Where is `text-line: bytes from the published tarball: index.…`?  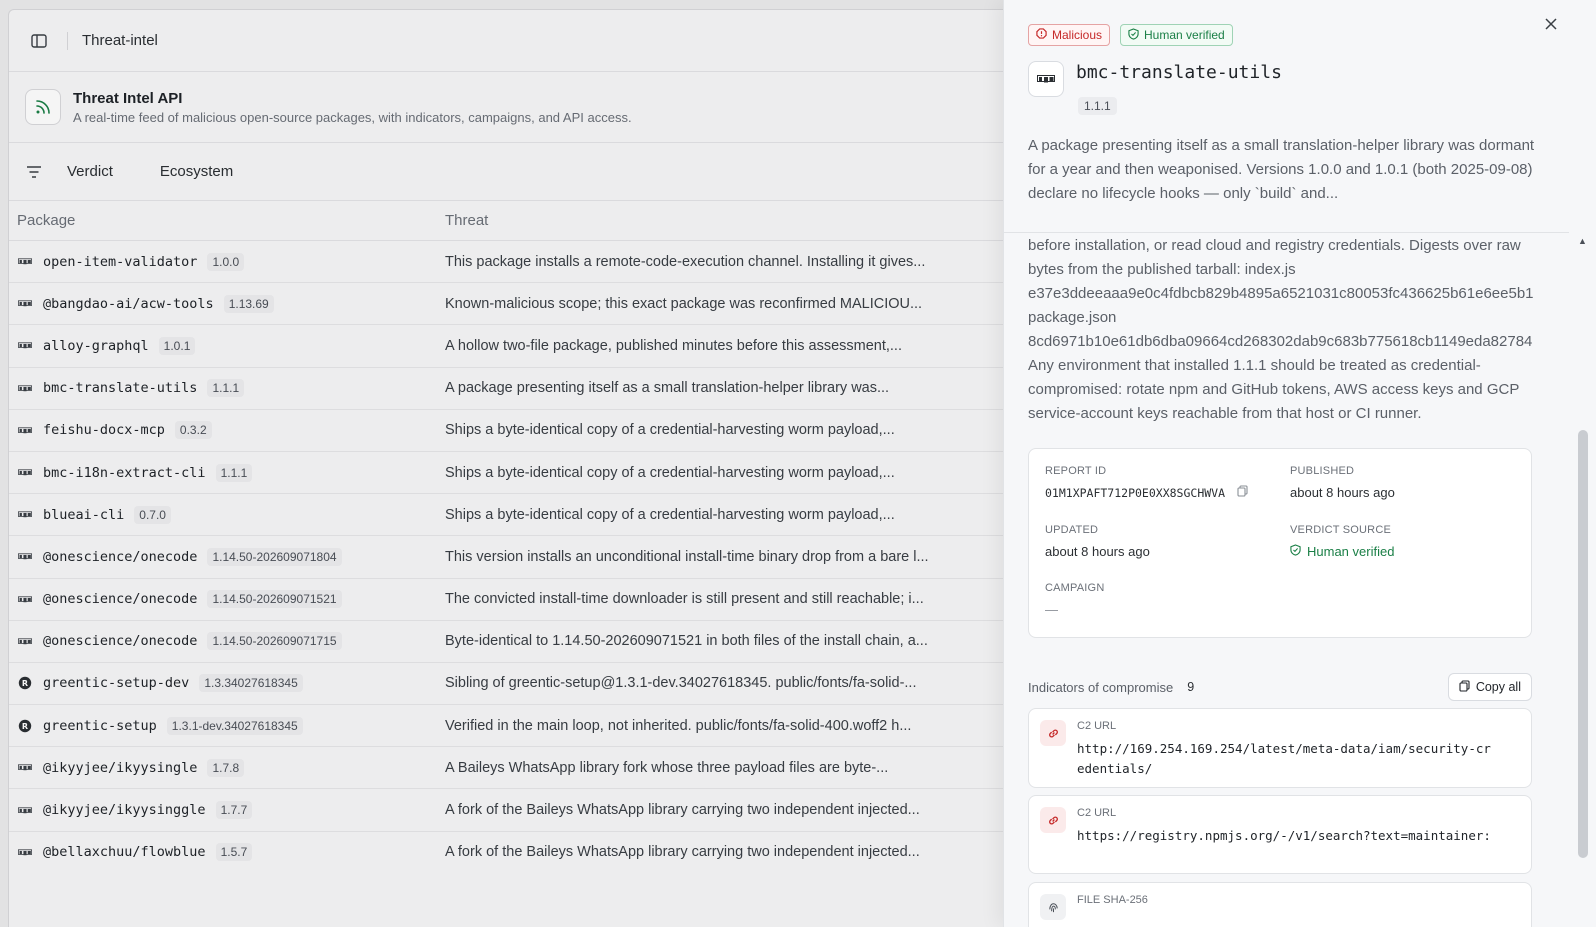
text-line: bytes from the published tarball: index.… is located at coordinates (1162, 269).